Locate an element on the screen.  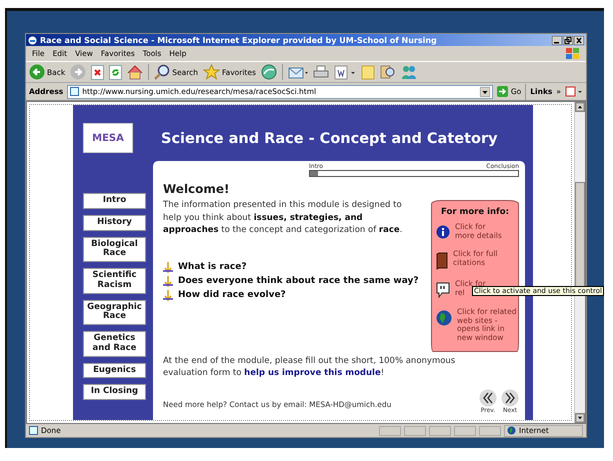
star-icon is located at coordinates (211, 72).